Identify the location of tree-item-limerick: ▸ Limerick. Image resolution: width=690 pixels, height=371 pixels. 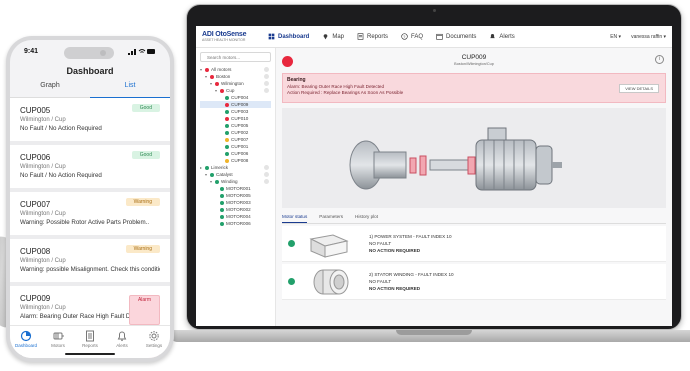
(235, 167).